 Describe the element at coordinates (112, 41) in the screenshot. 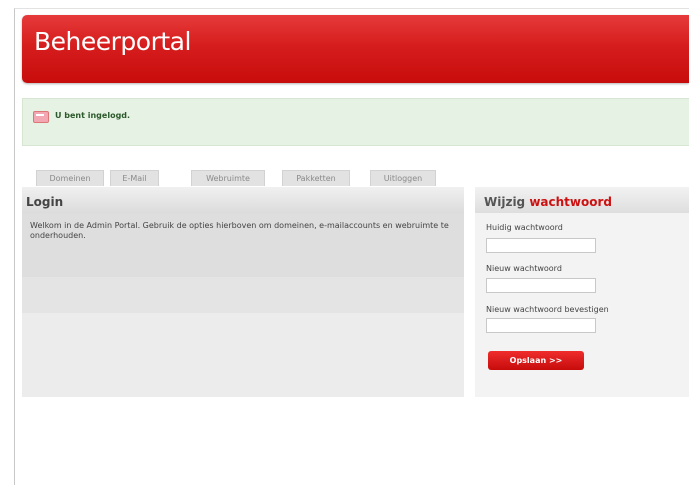

I see `app-title: Beheerportal` at that location.